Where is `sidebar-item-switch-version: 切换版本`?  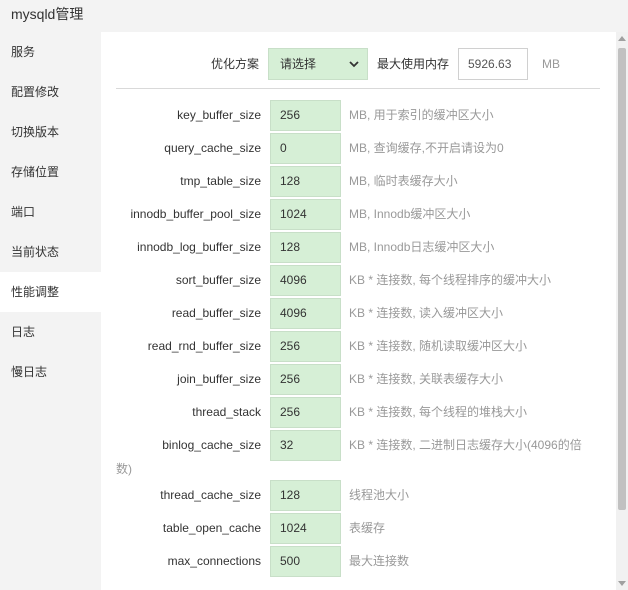 sidebar-item-switch-version: 切换版本 is located at coordinates (50, 132).